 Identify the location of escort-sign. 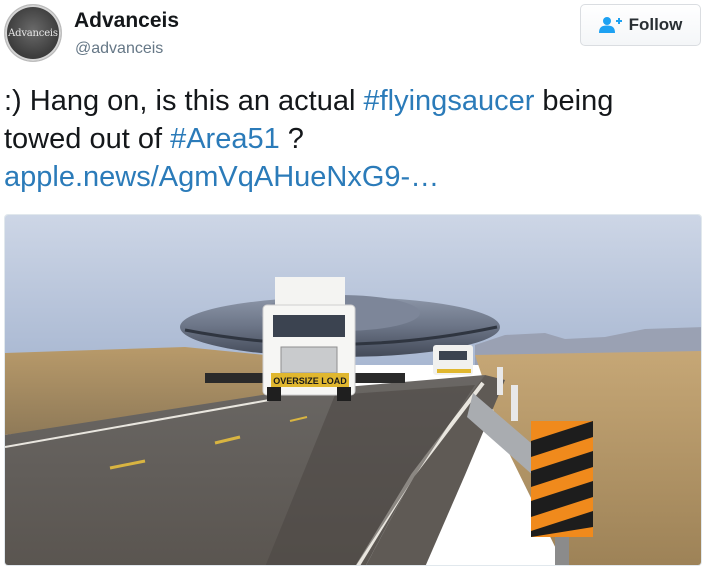
(454, 371).